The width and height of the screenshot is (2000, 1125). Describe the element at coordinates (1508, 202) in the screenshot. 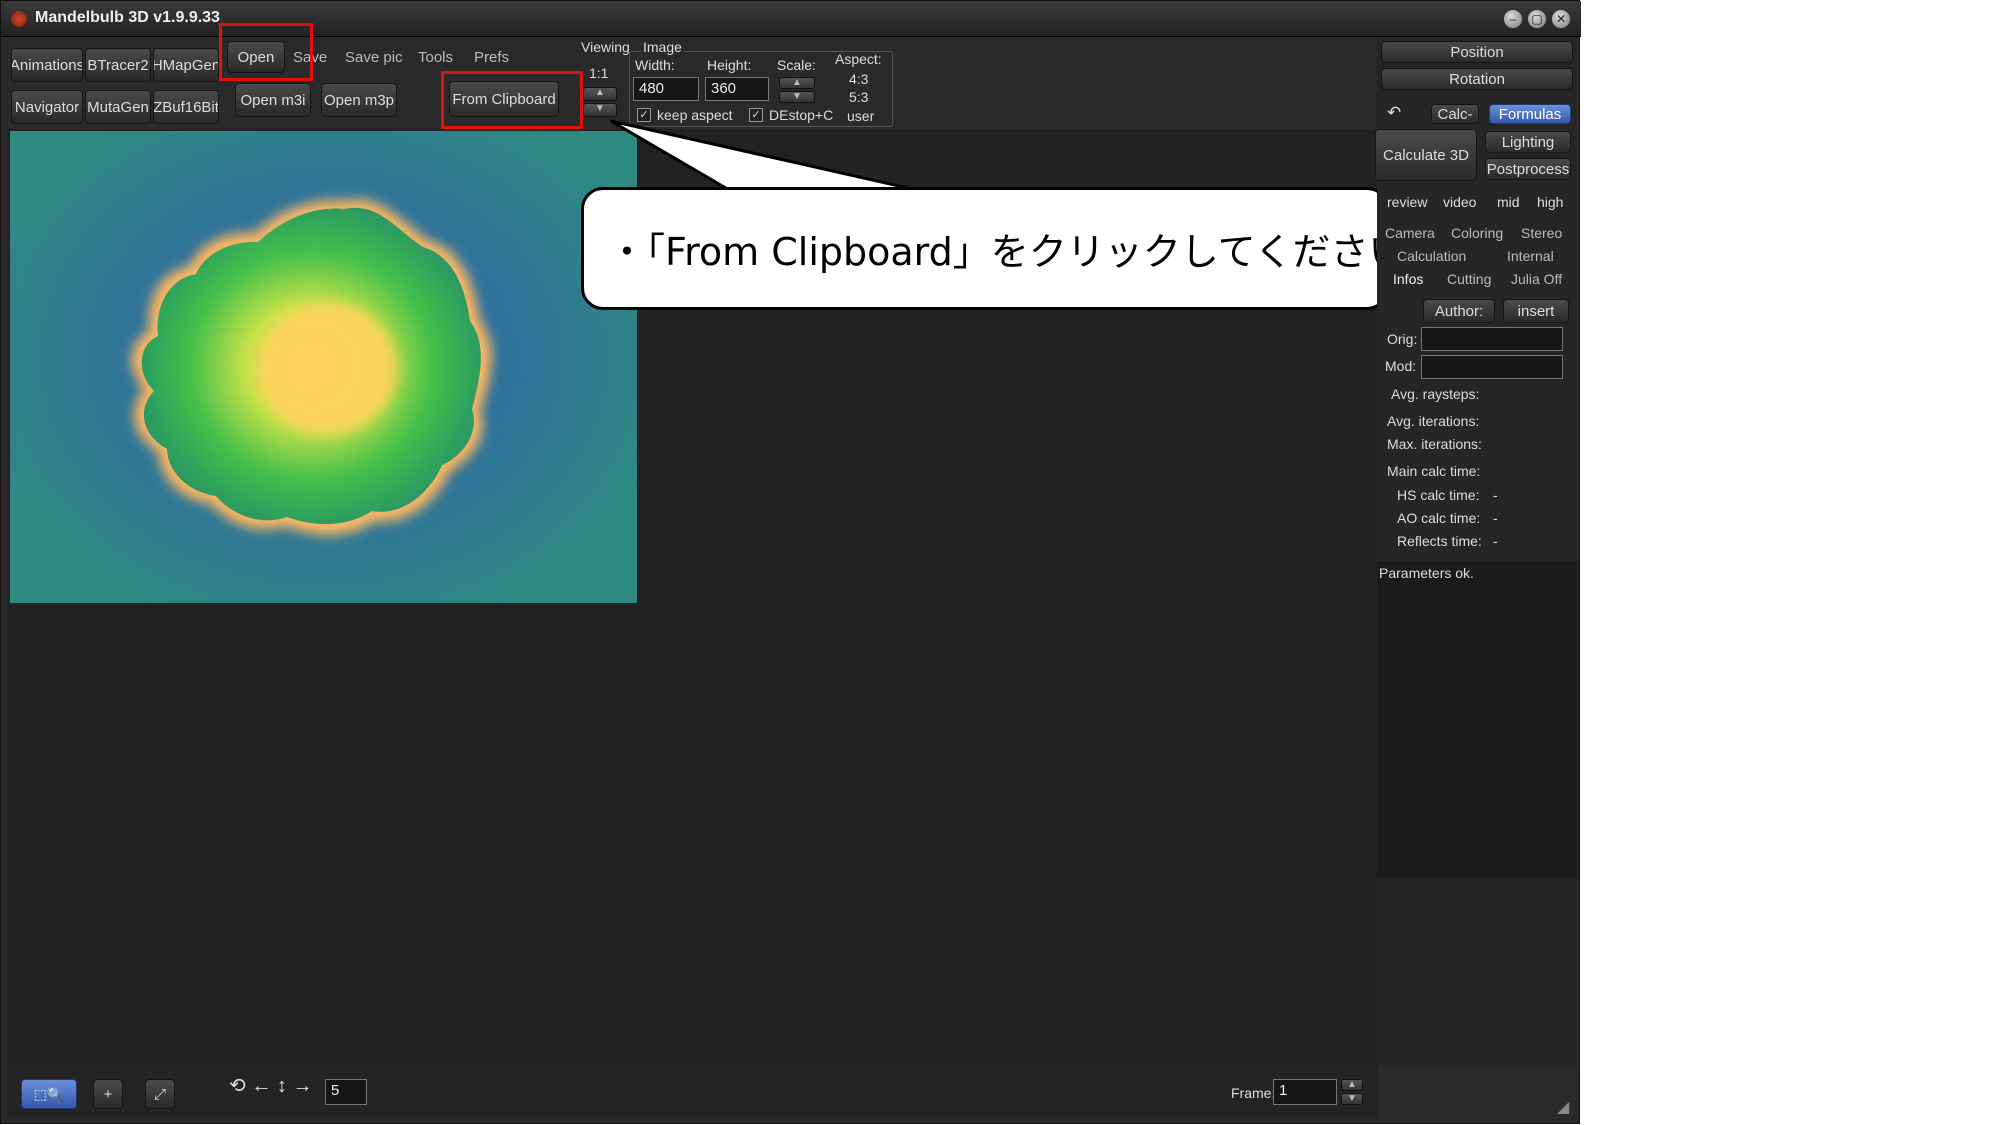

I see `quality-mid: mid` at that location.